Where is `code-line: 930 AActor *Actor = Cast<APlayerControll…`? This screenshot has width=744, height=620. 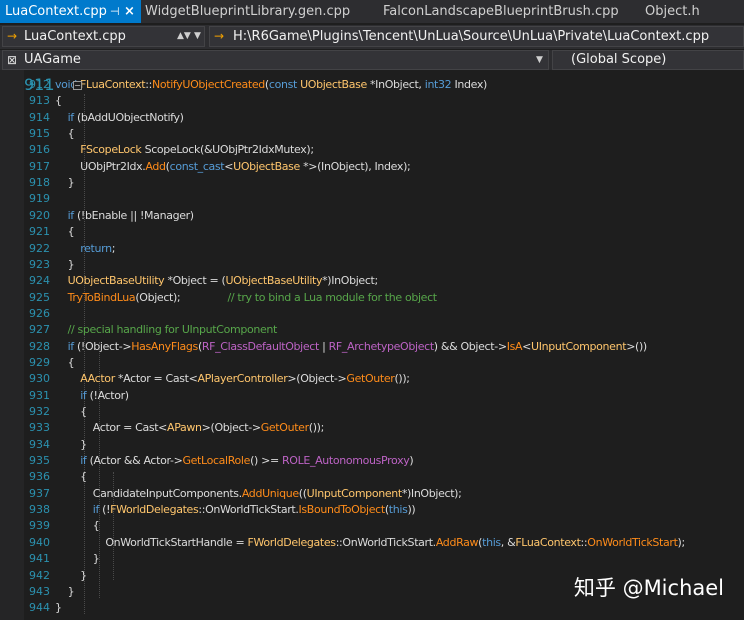 code-line: 930 AActor *Actor = Cast<APlayerControll… is located at coordinates (372, 379).